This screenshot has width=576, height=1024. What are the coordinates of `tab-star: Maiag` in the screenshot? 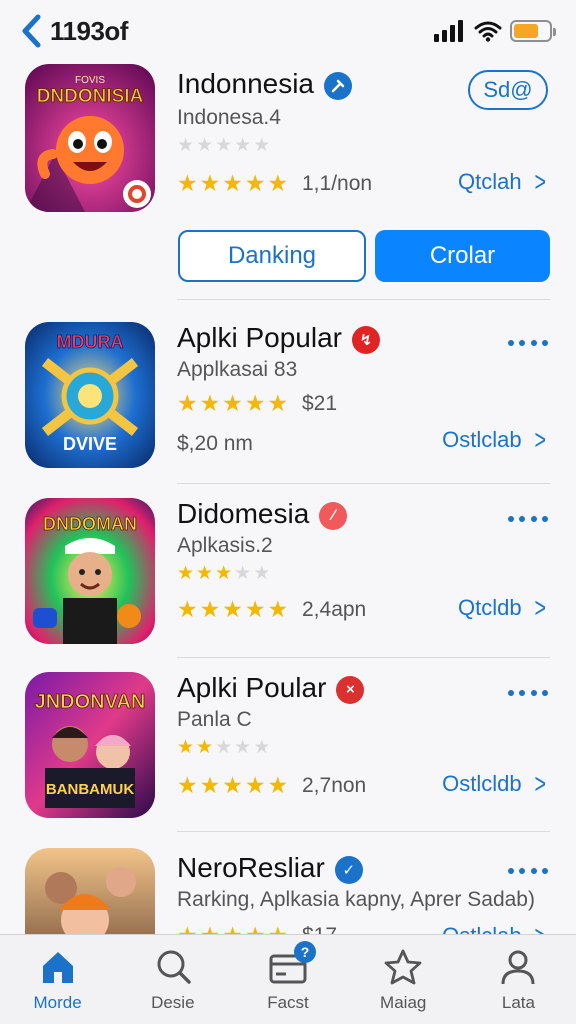 It's located at (403, 979).